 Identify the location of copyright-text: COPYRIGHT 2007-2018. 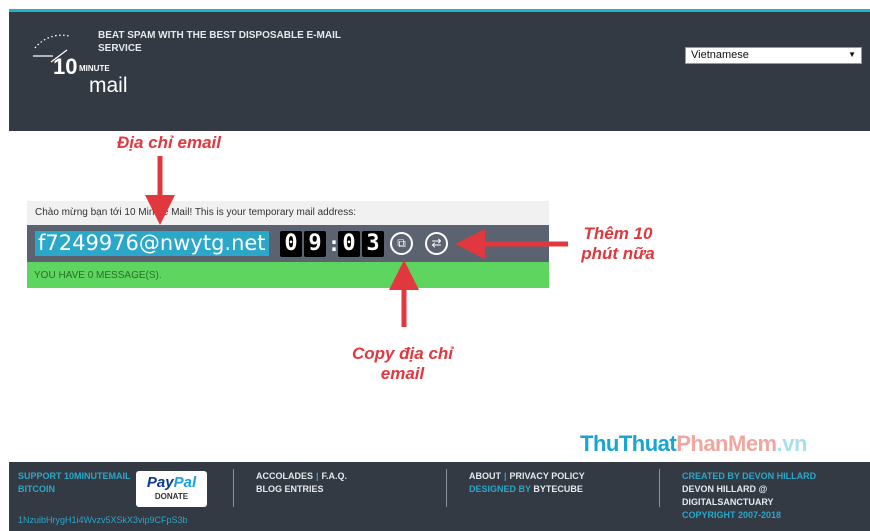
(732, 515).